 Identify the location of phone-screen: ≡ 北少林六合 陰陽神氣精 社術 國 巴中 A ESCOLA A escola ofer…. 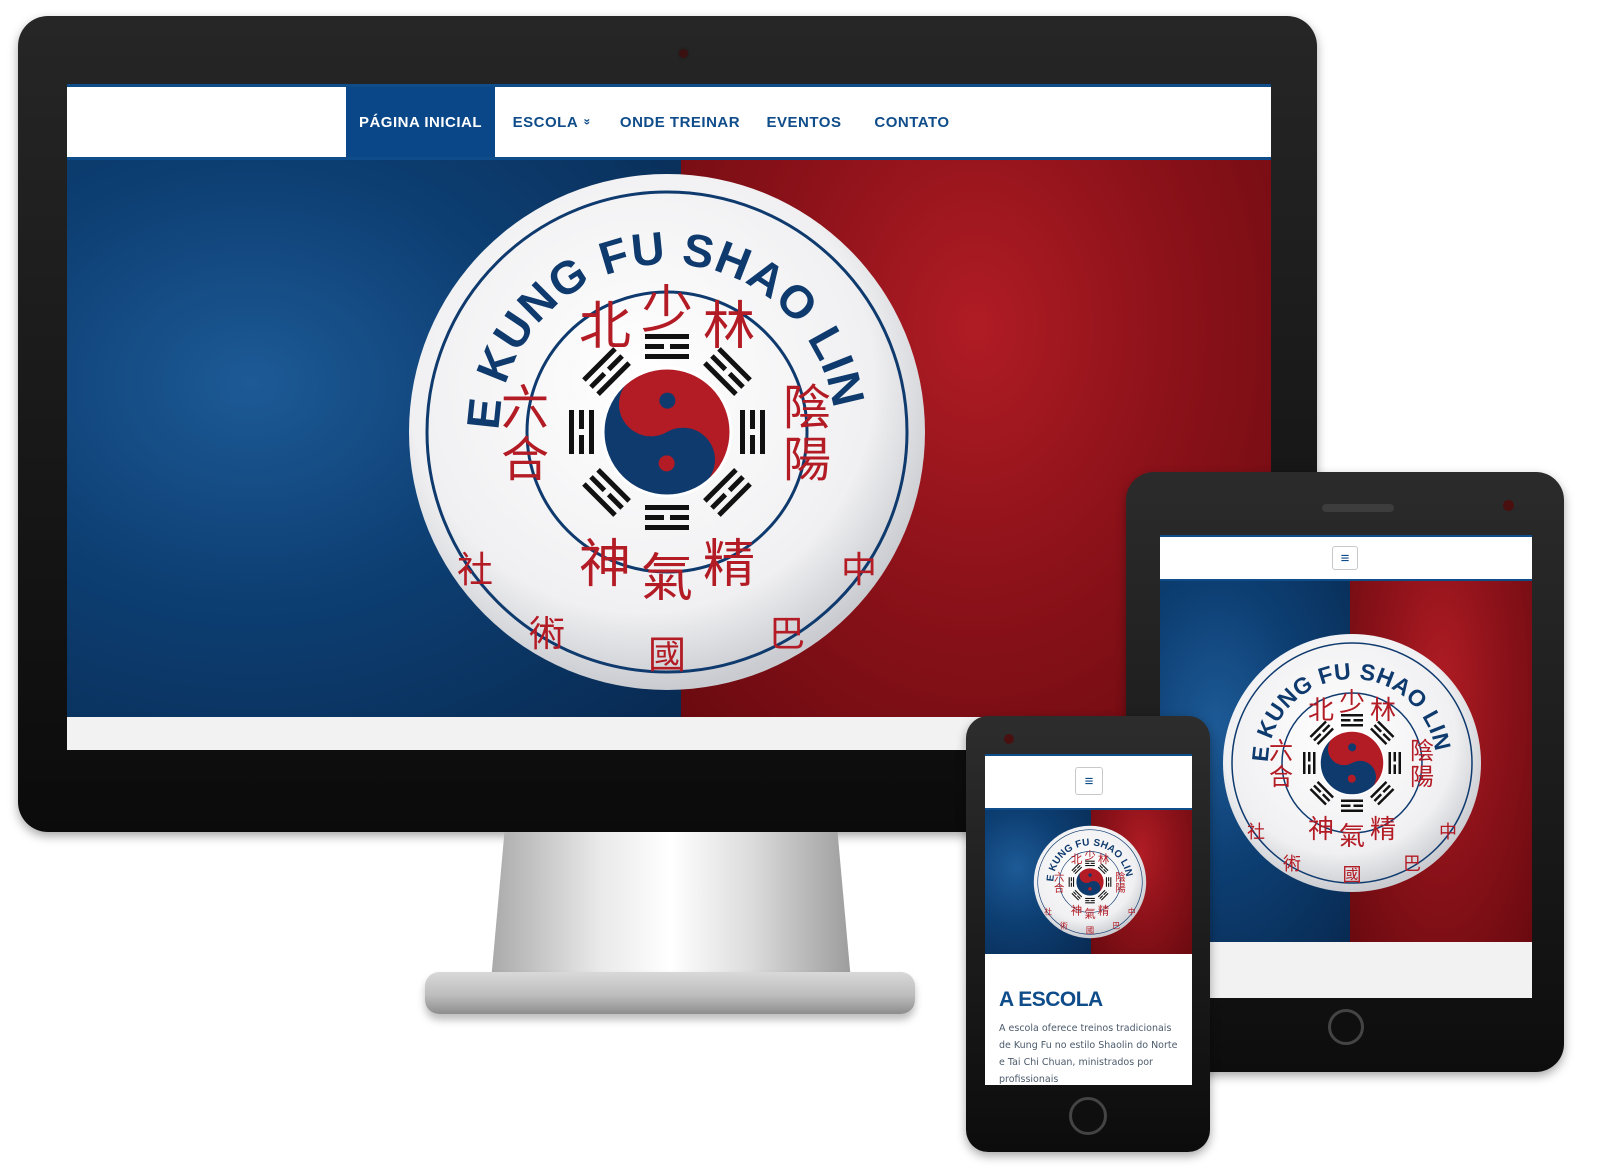
(1088, 919).